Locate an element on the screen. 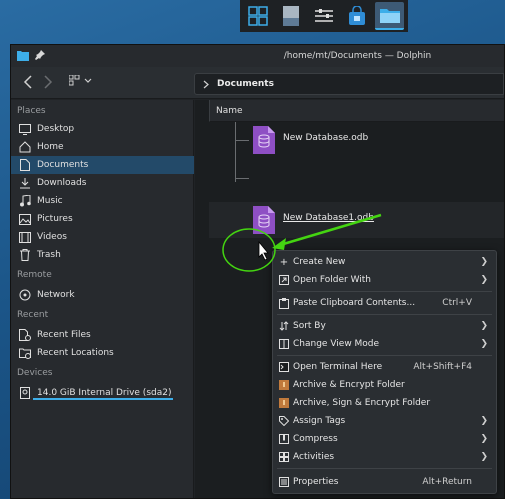 This screenshot has width=505, height=499. menu-item-shortcut: Alt+Return is located at coordinates (447, 482).